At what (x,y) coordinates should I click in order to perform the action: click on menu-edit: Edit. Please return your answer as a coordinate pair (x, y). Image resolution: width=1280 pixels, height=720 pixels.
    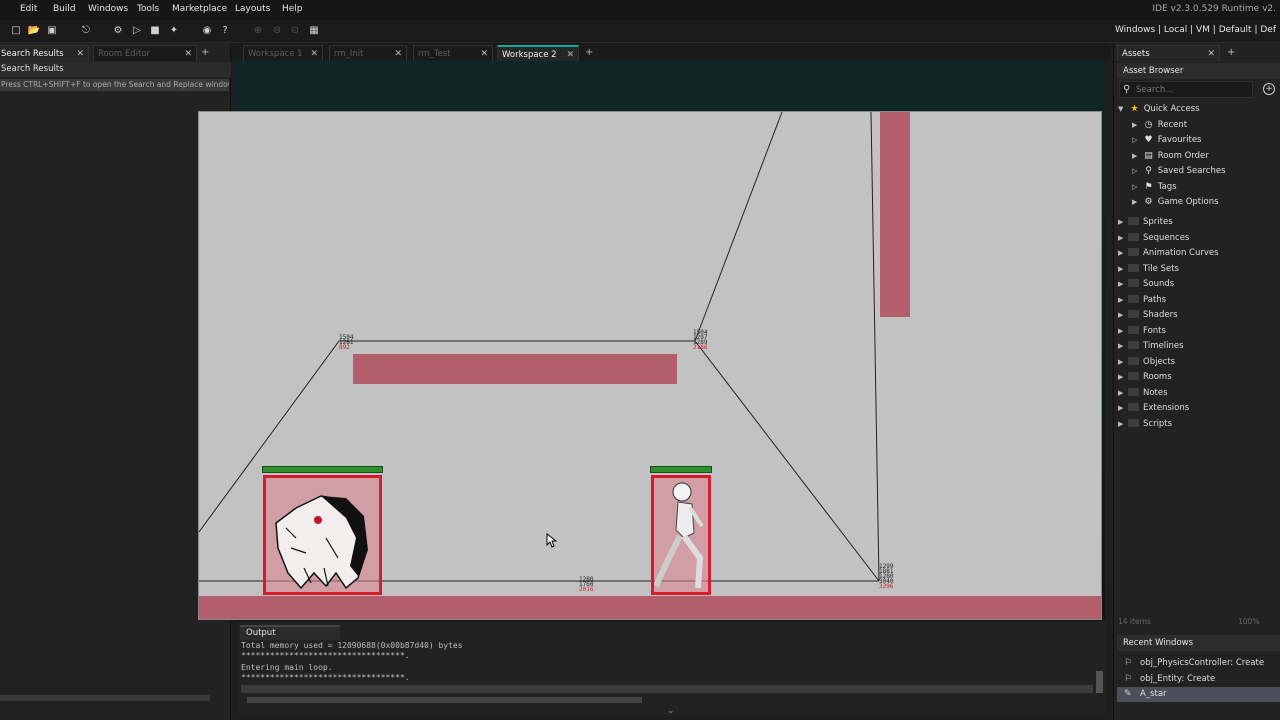
    Looking at the image, I should click on (28, 9).